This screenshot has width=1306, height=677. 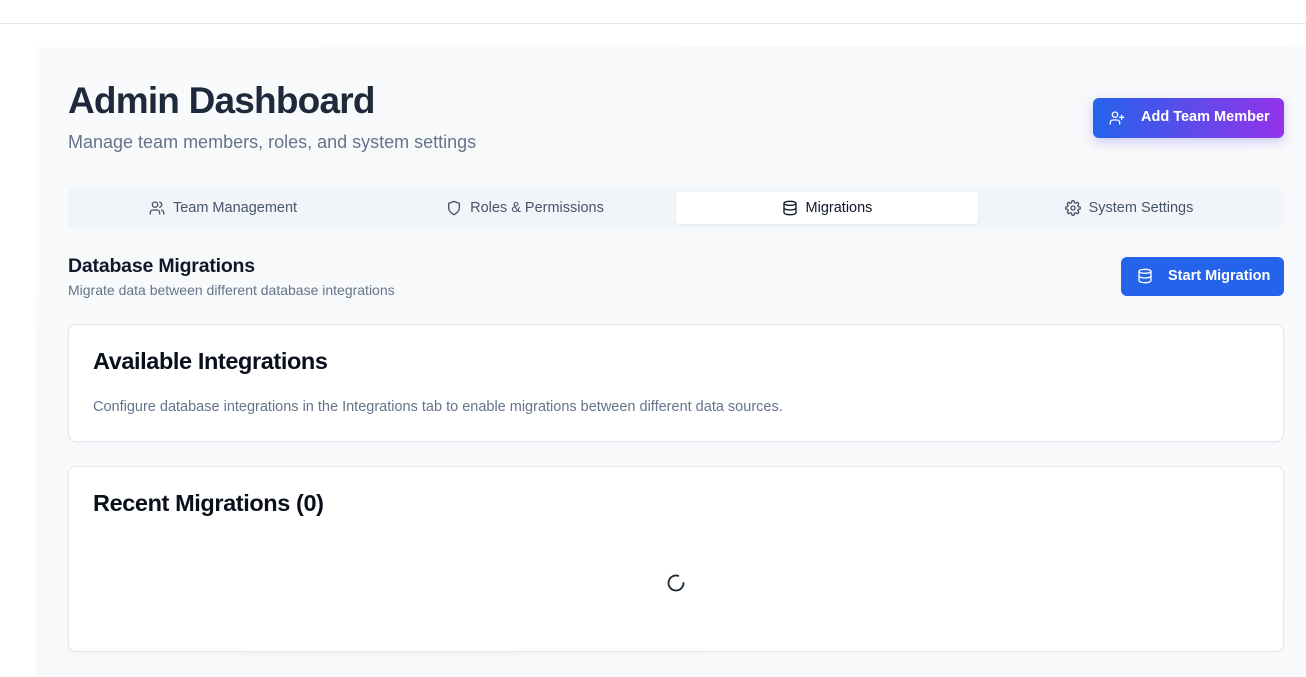 I want to click on add-team-member-label: Add Team Member, so click(x=1205, y=117).